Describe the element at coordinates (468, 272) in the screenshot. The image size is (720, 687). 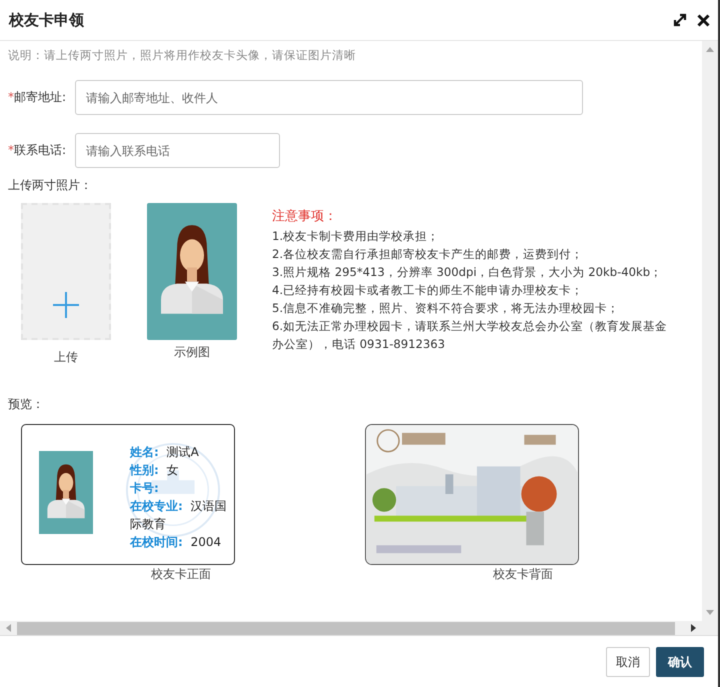
I see `notice-item: 3.照片规格 295*413，分辨率 300dpi，白色背景，大小为 20kb-40kb；` at that location.